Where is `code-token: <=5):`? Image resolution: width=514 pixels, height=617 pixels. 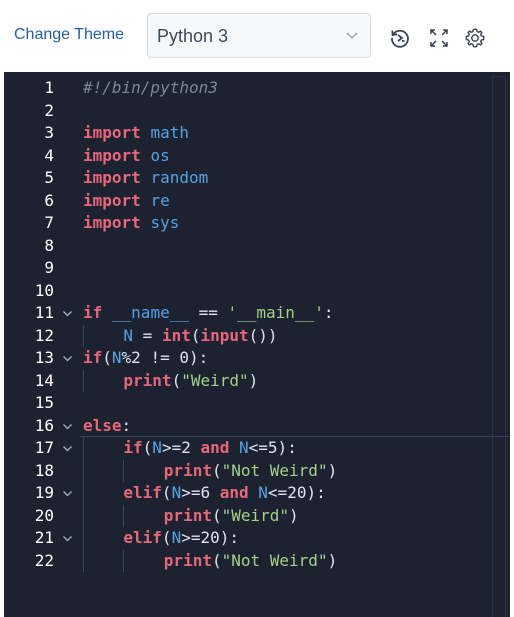
code-token: <=5): is located at coordinates (272, 447).